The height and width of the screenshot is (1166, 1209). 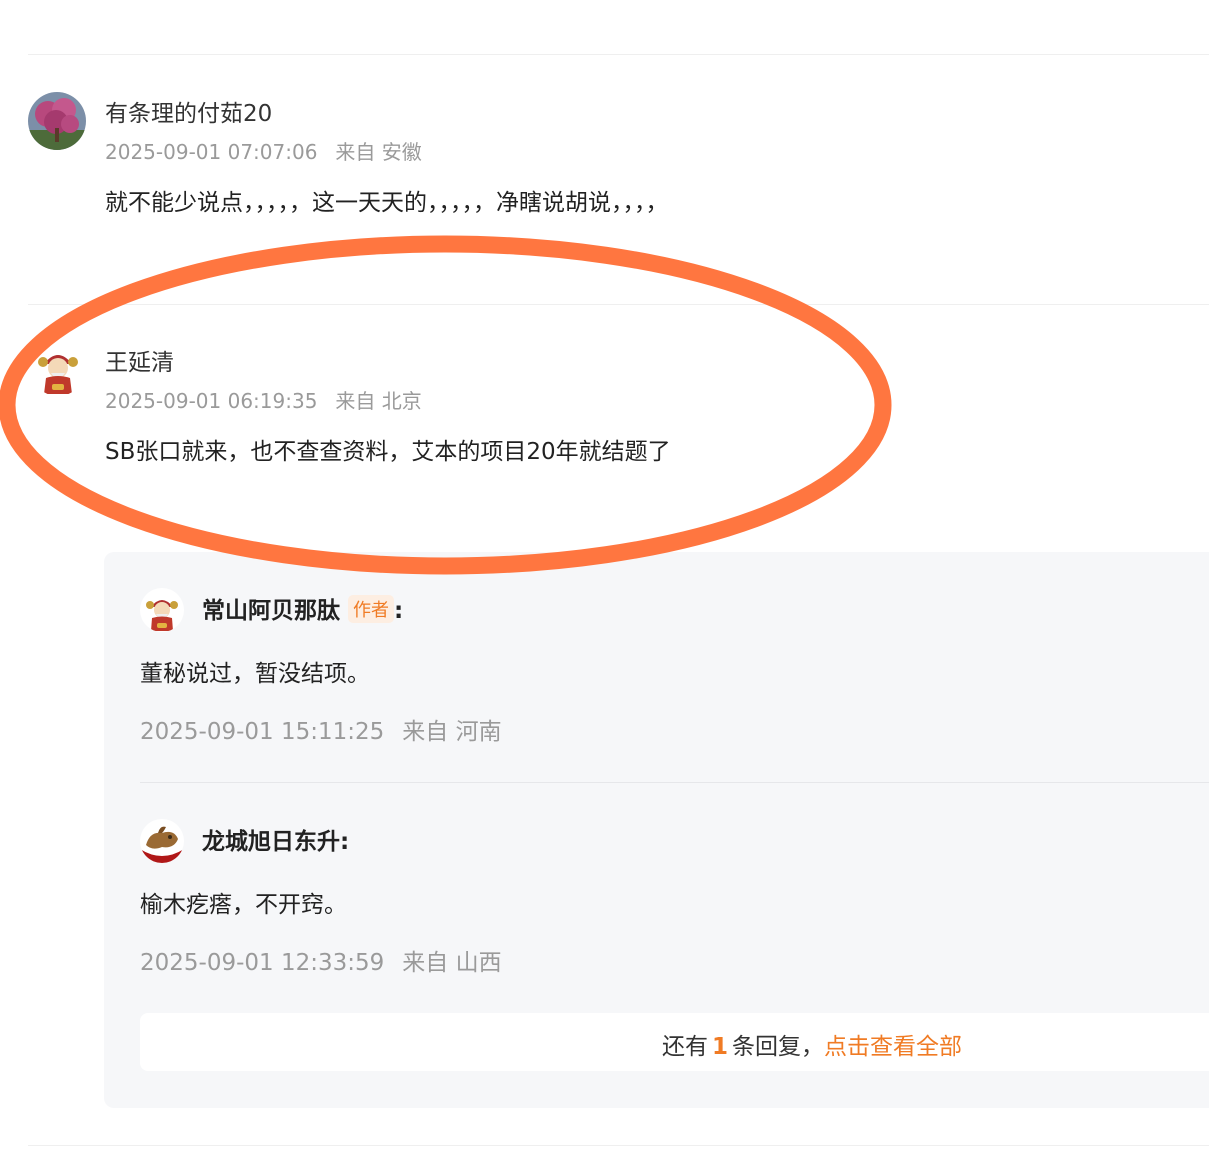 What do you see at coordinates (618, 54) in the screenshot?
I see `top-divider` at bounding box center [618, 54].